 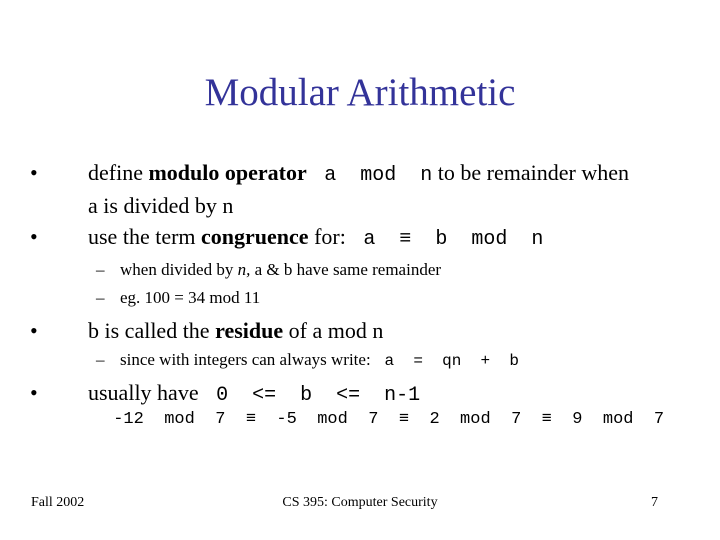 What do you see at coordinates (384, 419) in the screenshot?
I see `congruence-example: -12 mod 7 ≡ -5 mod 7 ≡ 2 mod 7 ≡ 9 mod 7` at bounding box center [384, 419].